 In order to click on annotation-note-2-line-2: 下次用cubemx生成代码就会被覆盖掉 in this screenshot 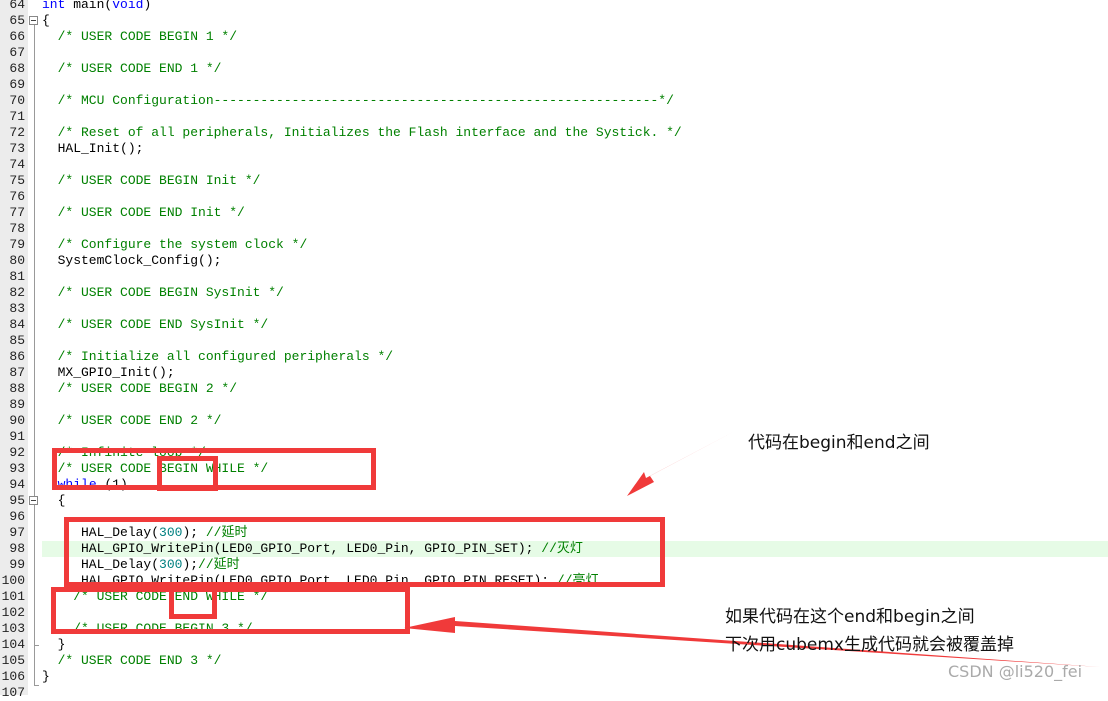, I will do `click(869, 645)`.